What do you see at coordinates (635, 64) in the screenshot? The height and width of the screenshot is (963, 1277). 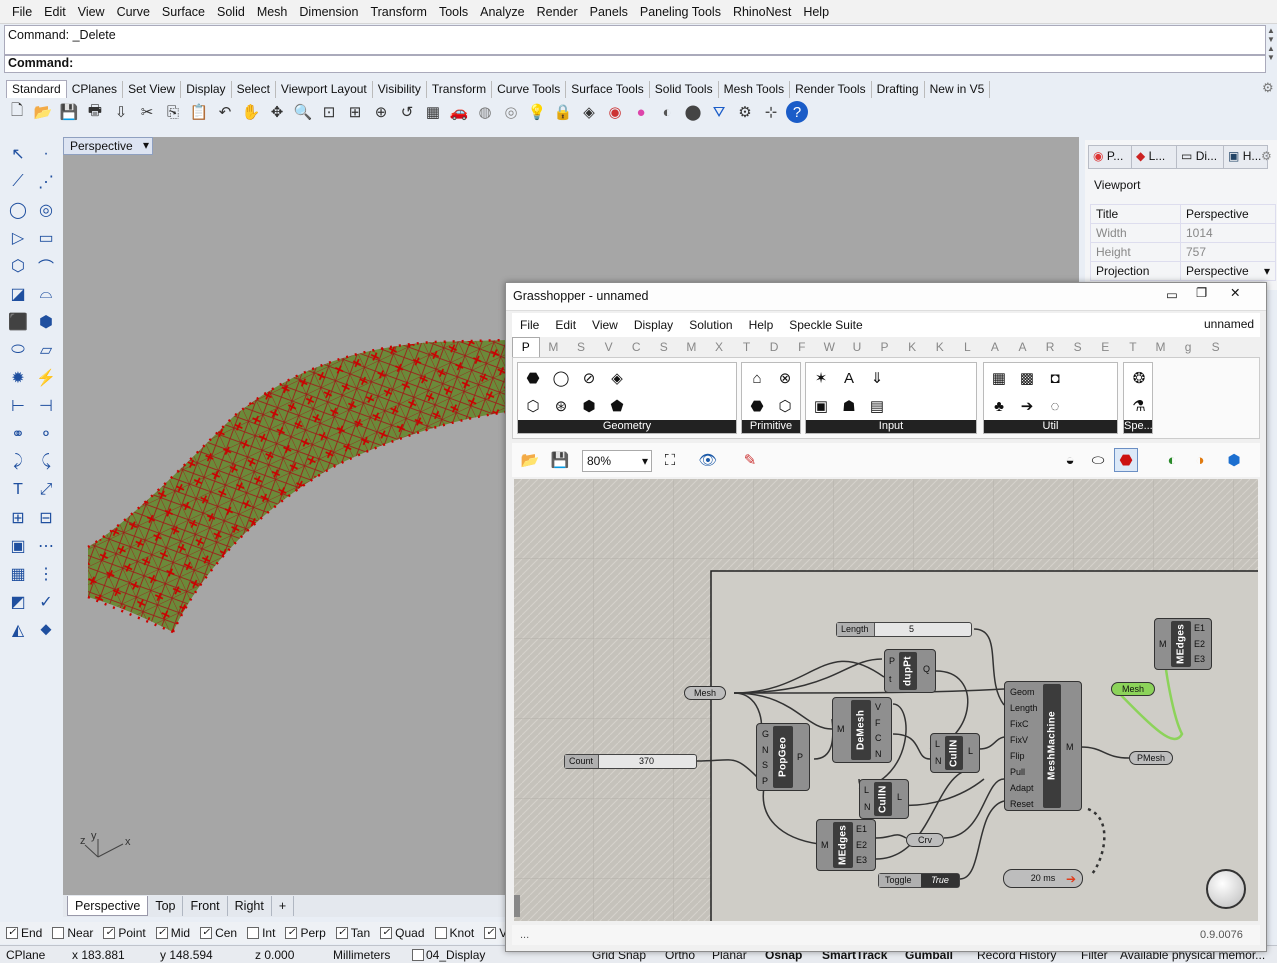 I see `command-prompt: Command:` at bounding box center [635, 64].